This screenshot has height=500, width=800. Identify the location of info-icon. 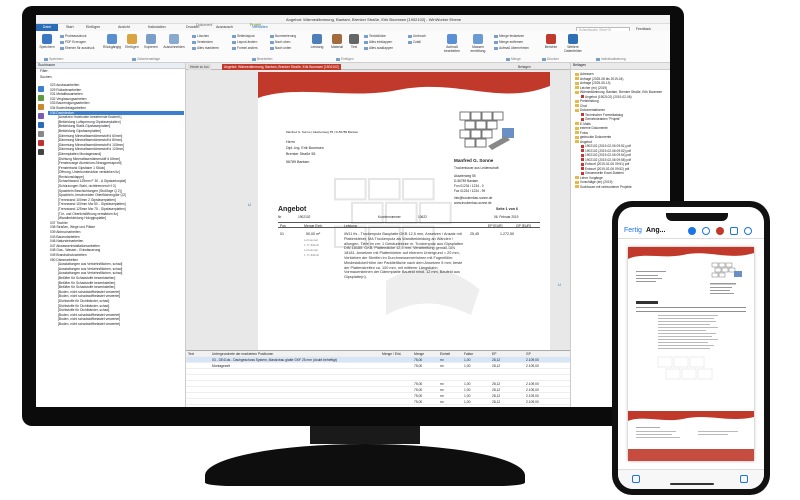
(41, 125).